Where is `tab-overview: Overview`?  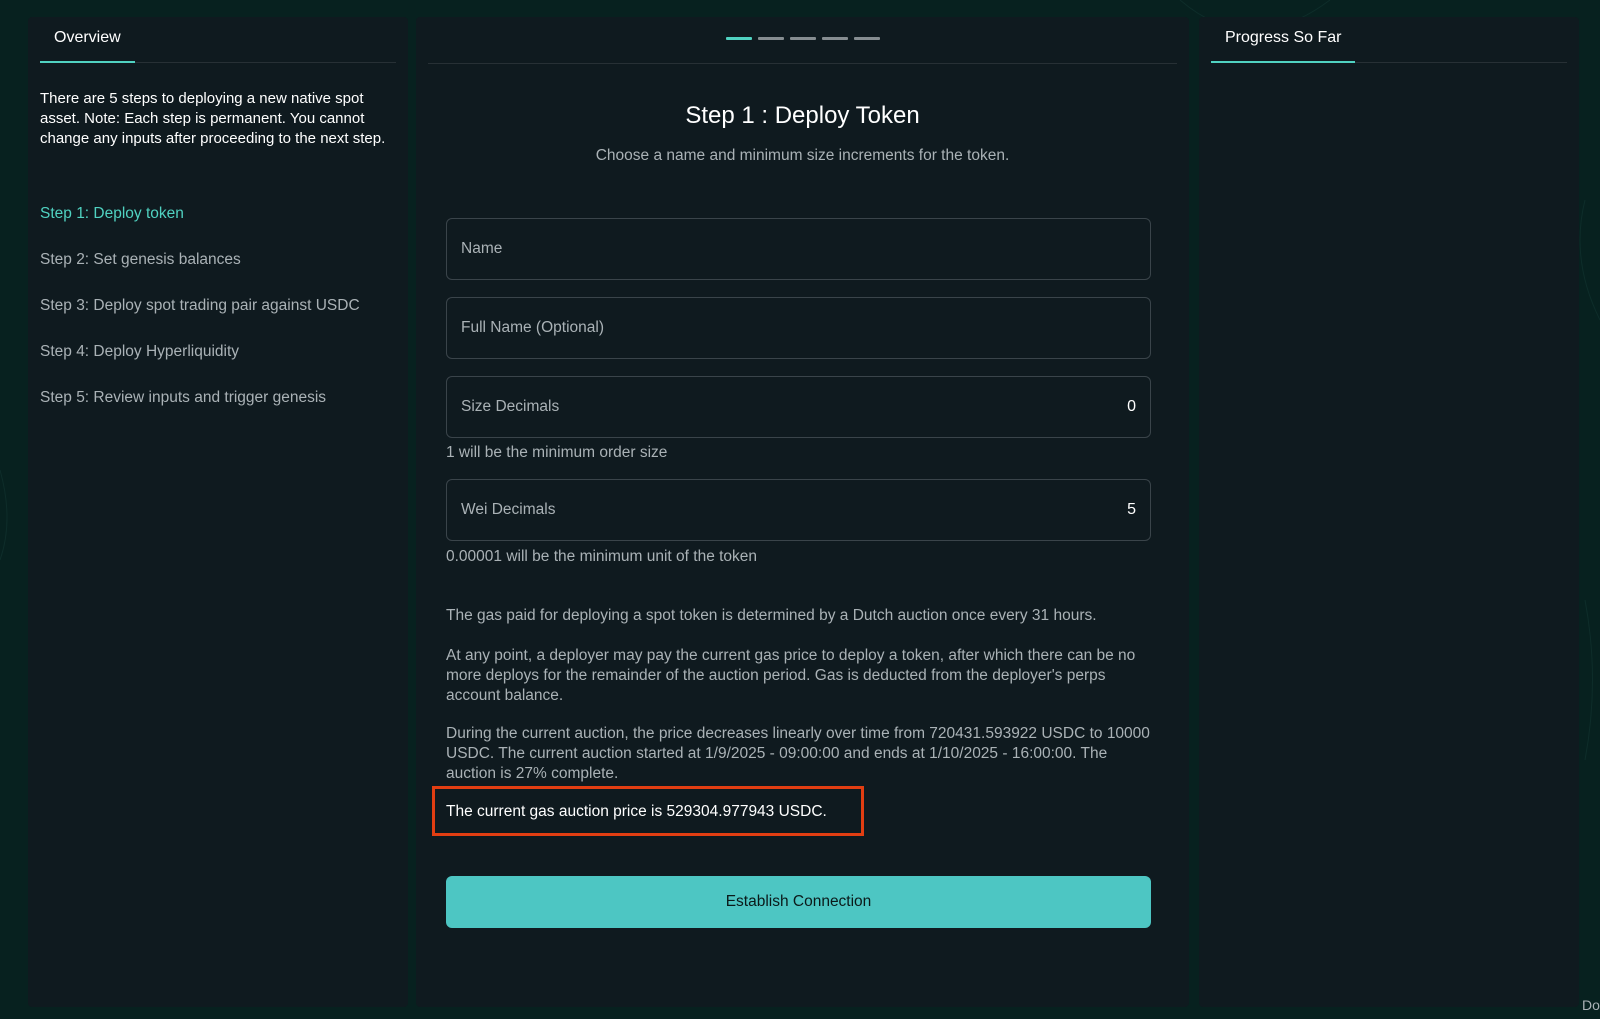
tab-overview: Overview is located at coordinates (87, 40).